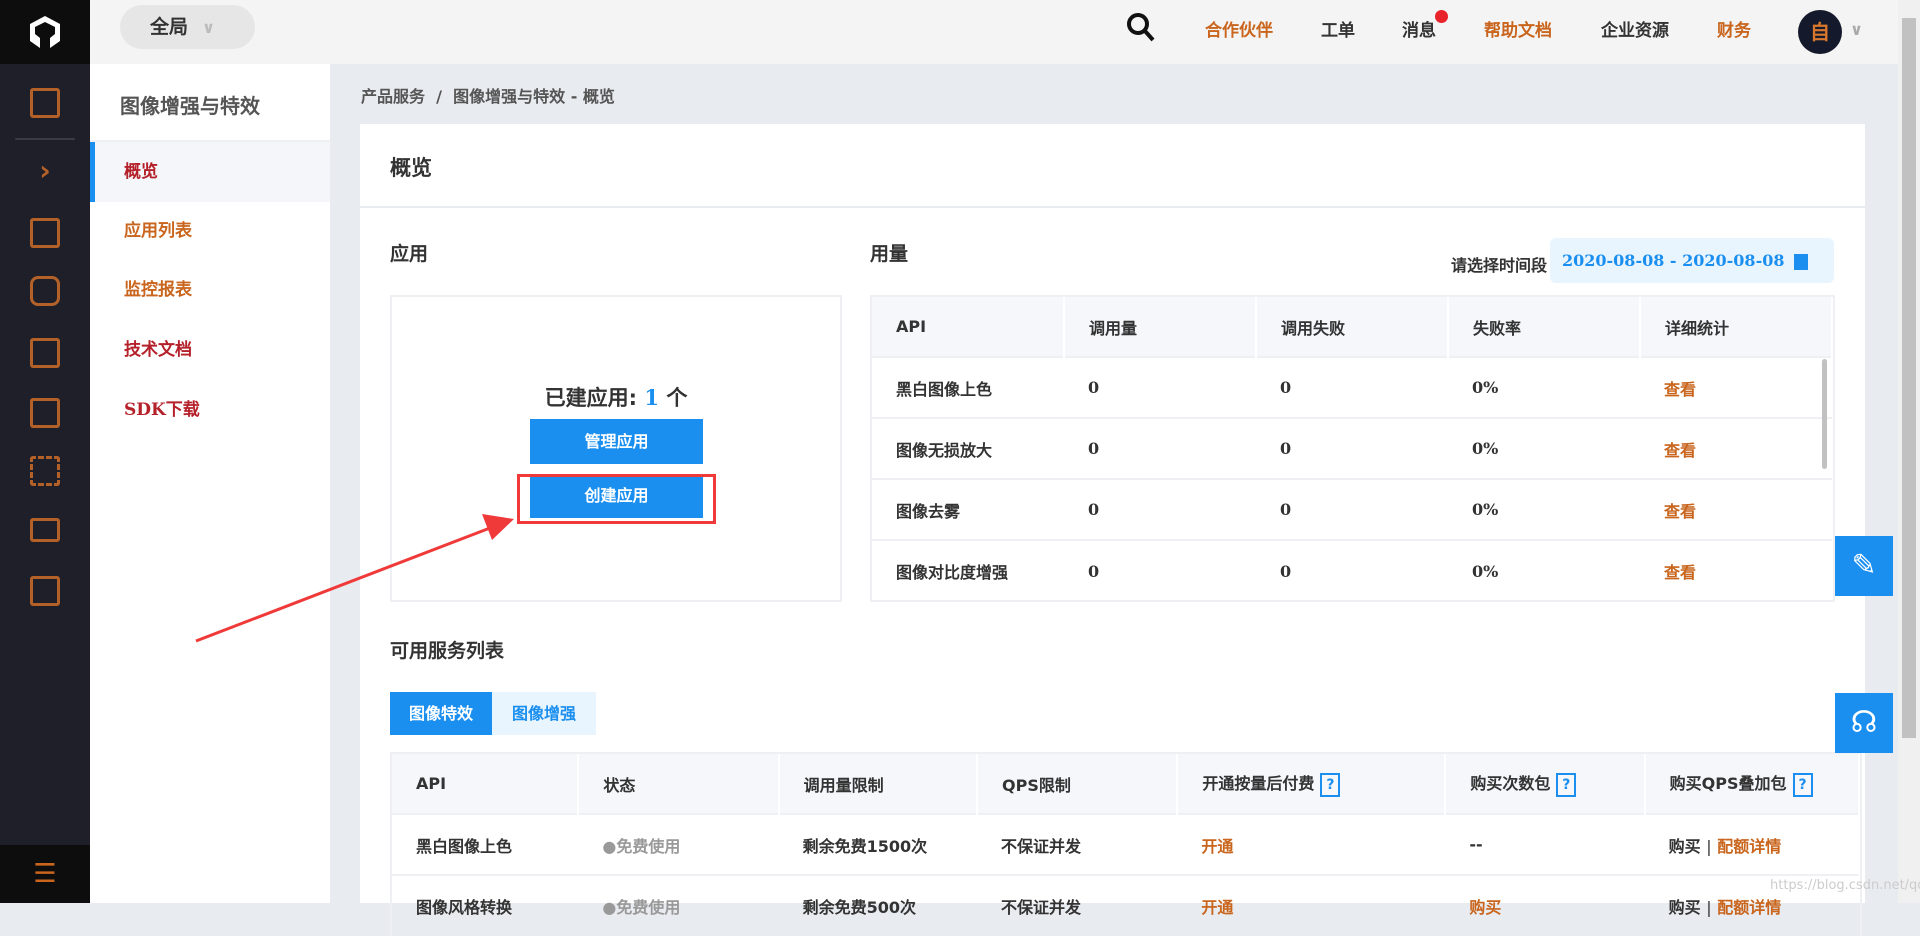 This screenshot has width=1920, height=936. I want to click on column-label: 购买QPS叠加包, so click(1728, 784).